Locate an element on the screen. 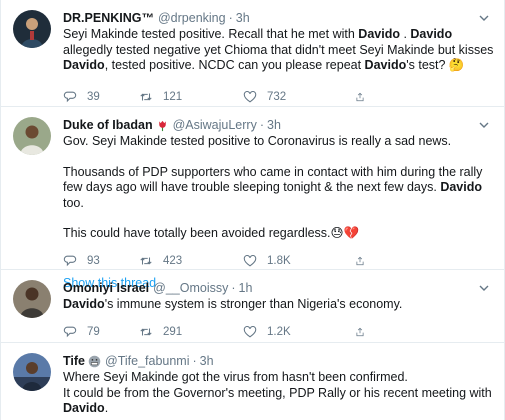 This screenshot has height=420, width=505. reply-button: 39 is located at coordinates (101, 97).